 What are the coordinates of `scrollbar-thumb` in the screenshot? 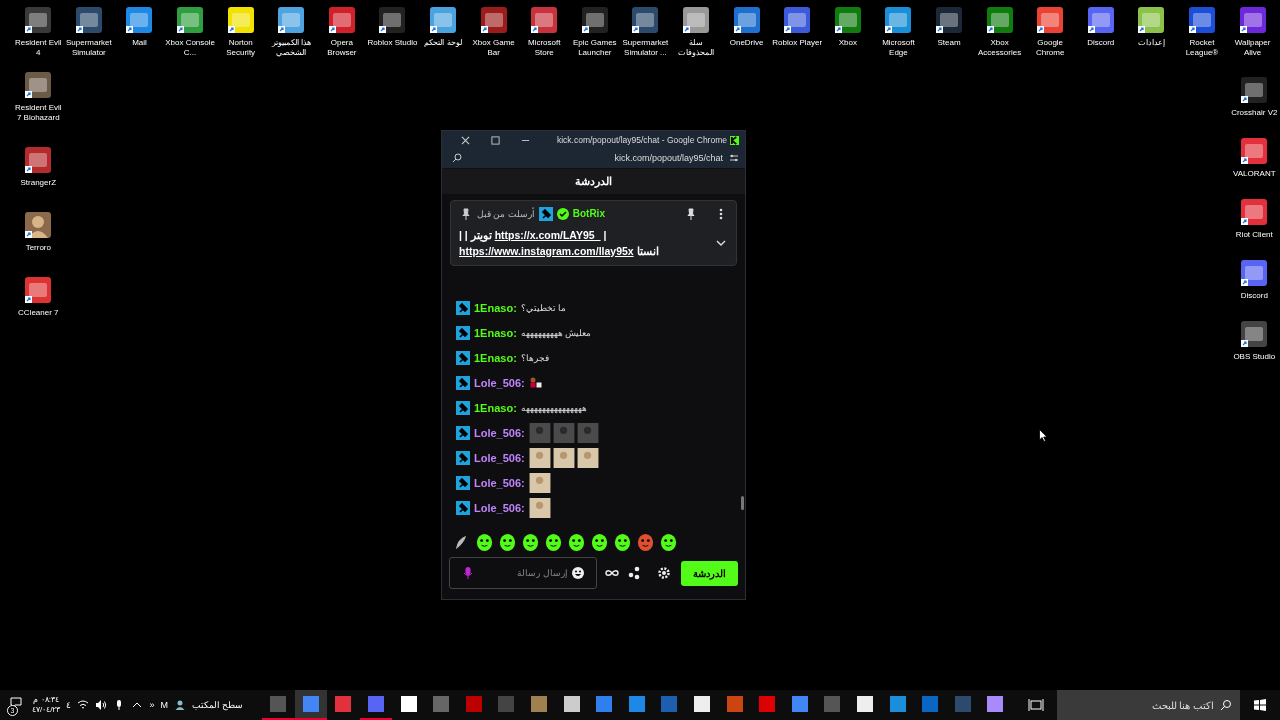 It's located at (742, 502).